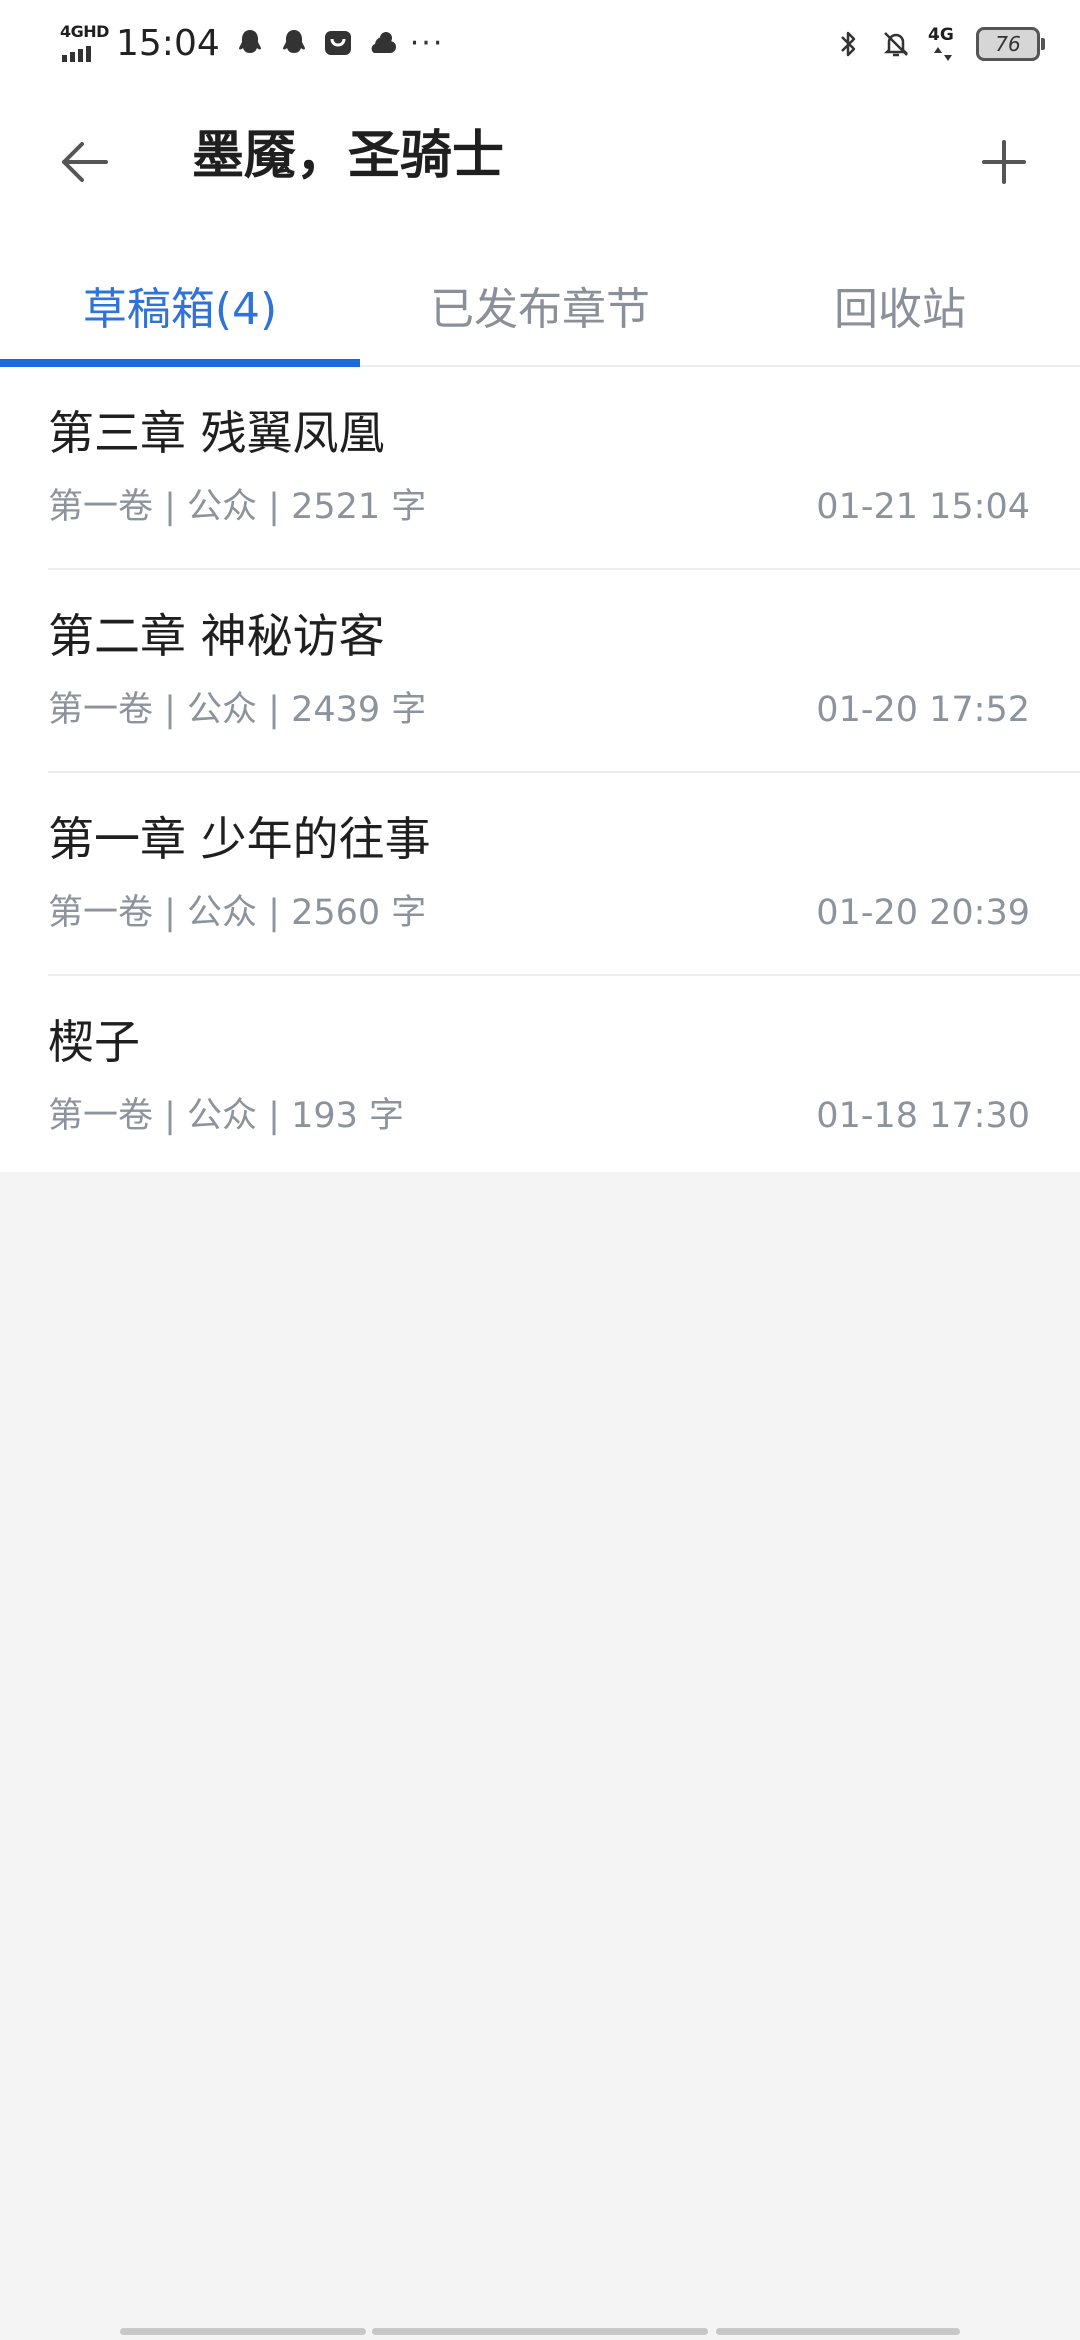 The height and width of the screenshot is (2340, 1080). Describe the element at coordinates (848, 44) in the screenshot. I see `bluetooth-icon` at that location.